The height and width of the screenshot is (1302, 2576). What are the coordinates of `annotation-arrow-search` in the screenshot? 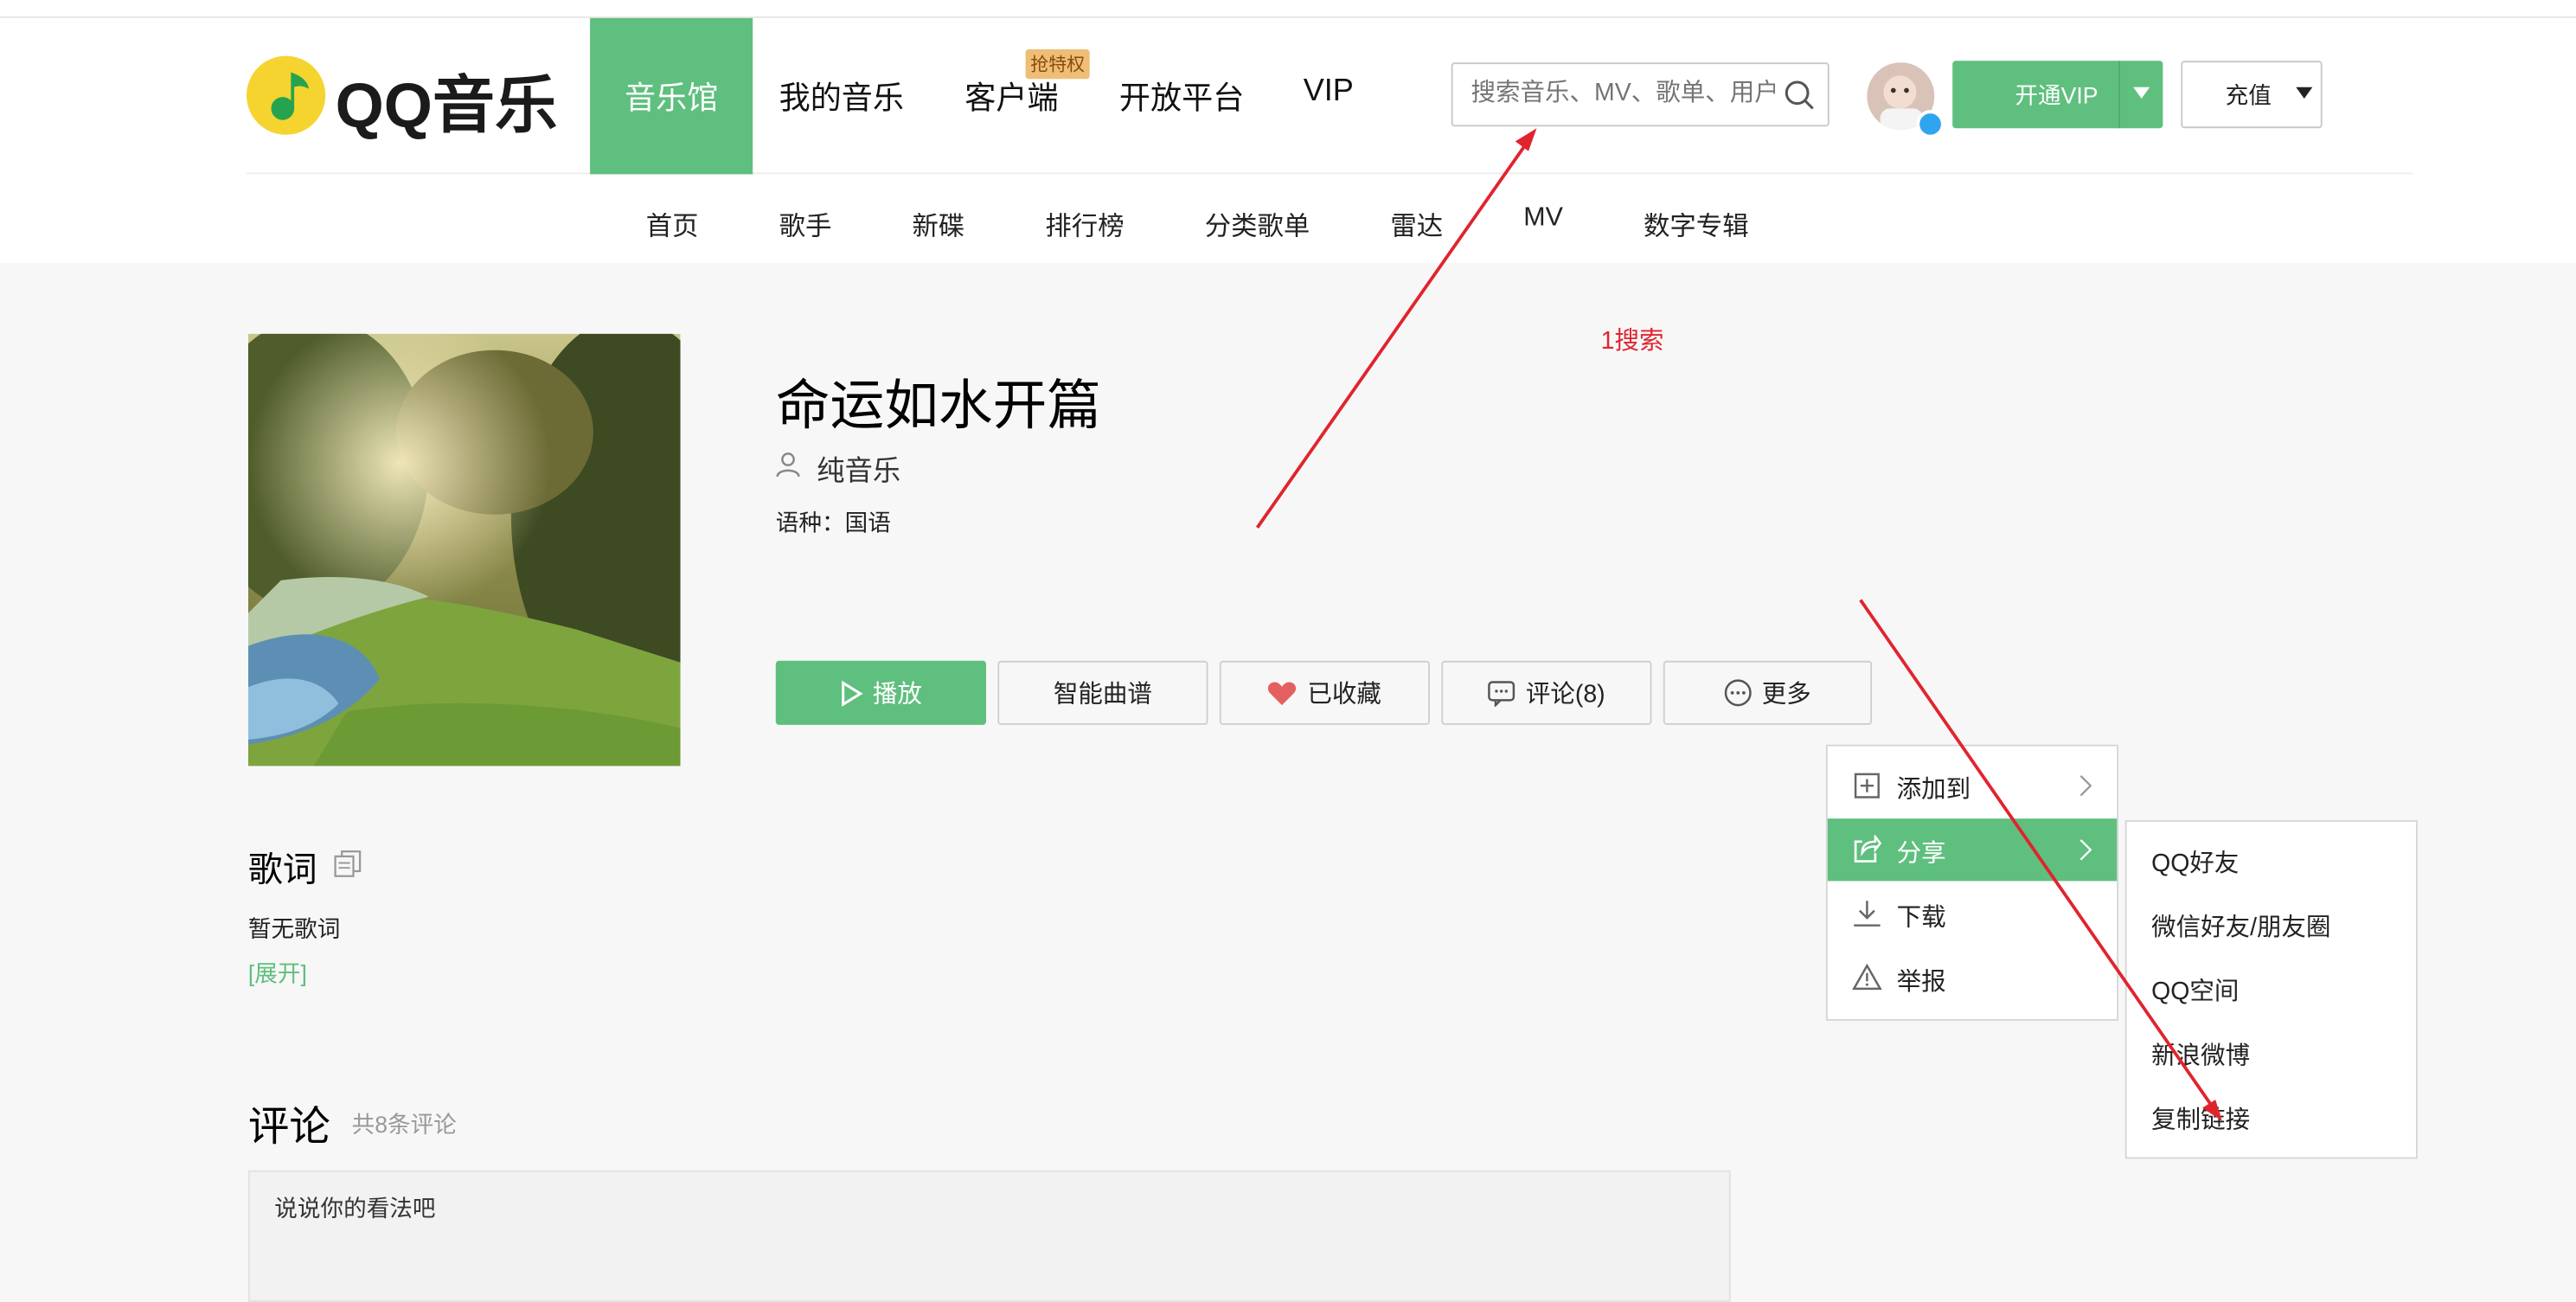 It's located at (1393, 333).